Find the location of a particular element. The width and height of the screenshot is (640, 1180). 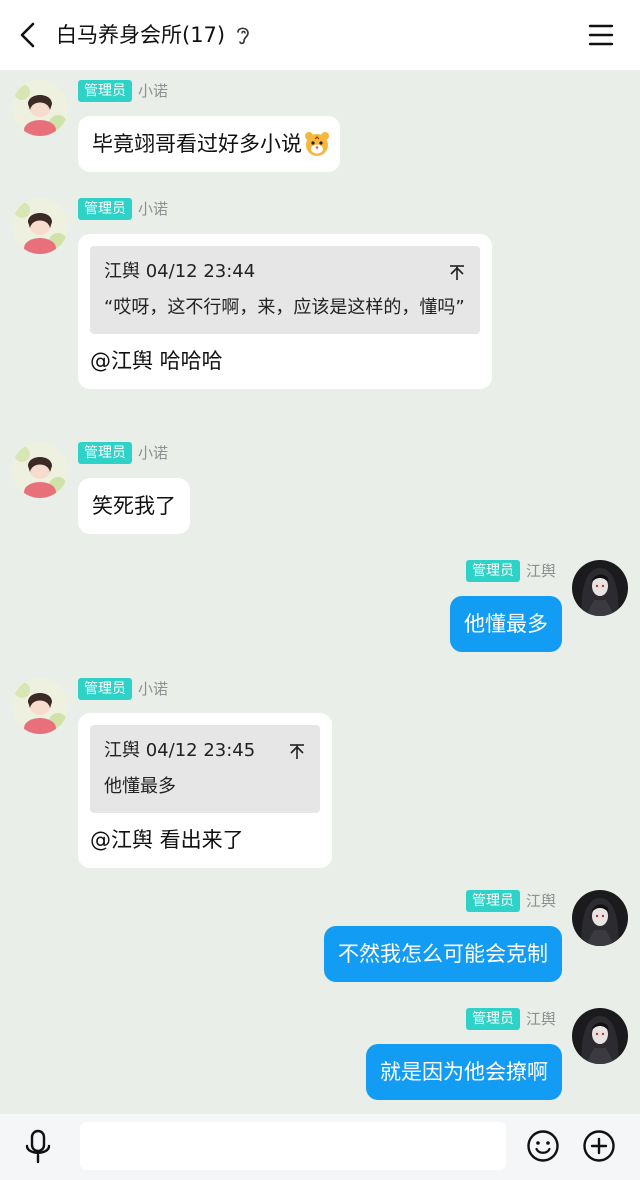

input-bar is located at coordinates (320, 1147).